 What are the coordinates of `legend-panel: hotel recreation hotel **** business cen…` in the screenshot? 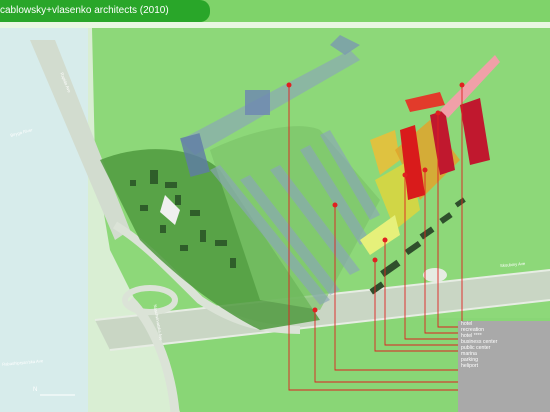 It's located at (504, 366).